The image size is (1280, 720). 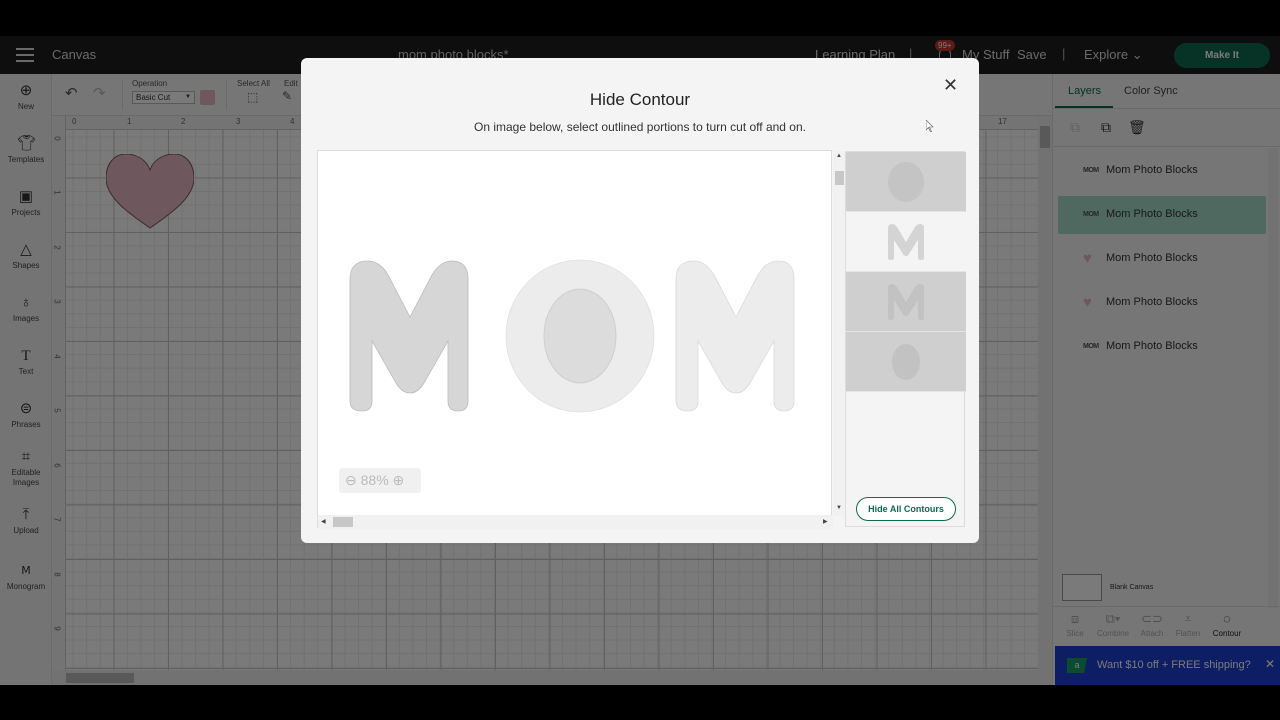 I want to click on part-o-thumb, so click(x=906, y=362).